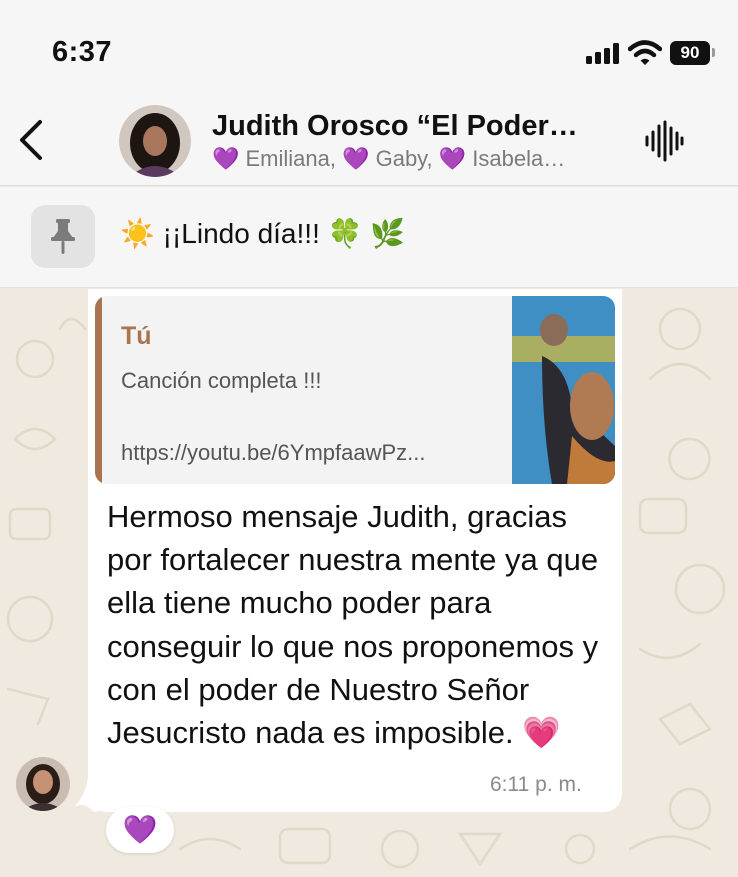 The height and width of the screenshot is (877, 738). I want to click on pin-button, so click(63, 236).